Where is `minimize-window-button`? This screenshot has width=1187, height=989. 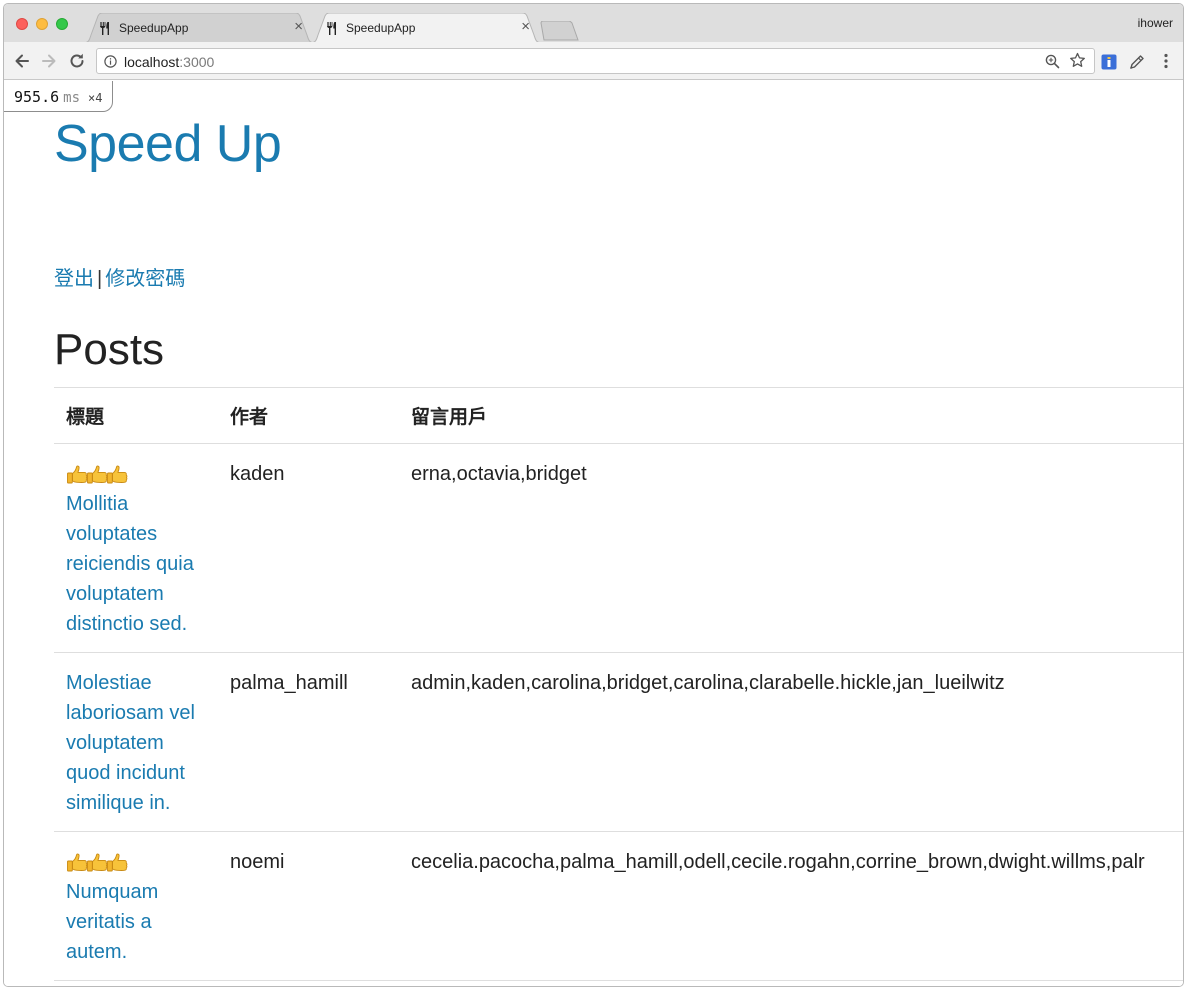 minimize-window-button is located at coordinates (42, 24).